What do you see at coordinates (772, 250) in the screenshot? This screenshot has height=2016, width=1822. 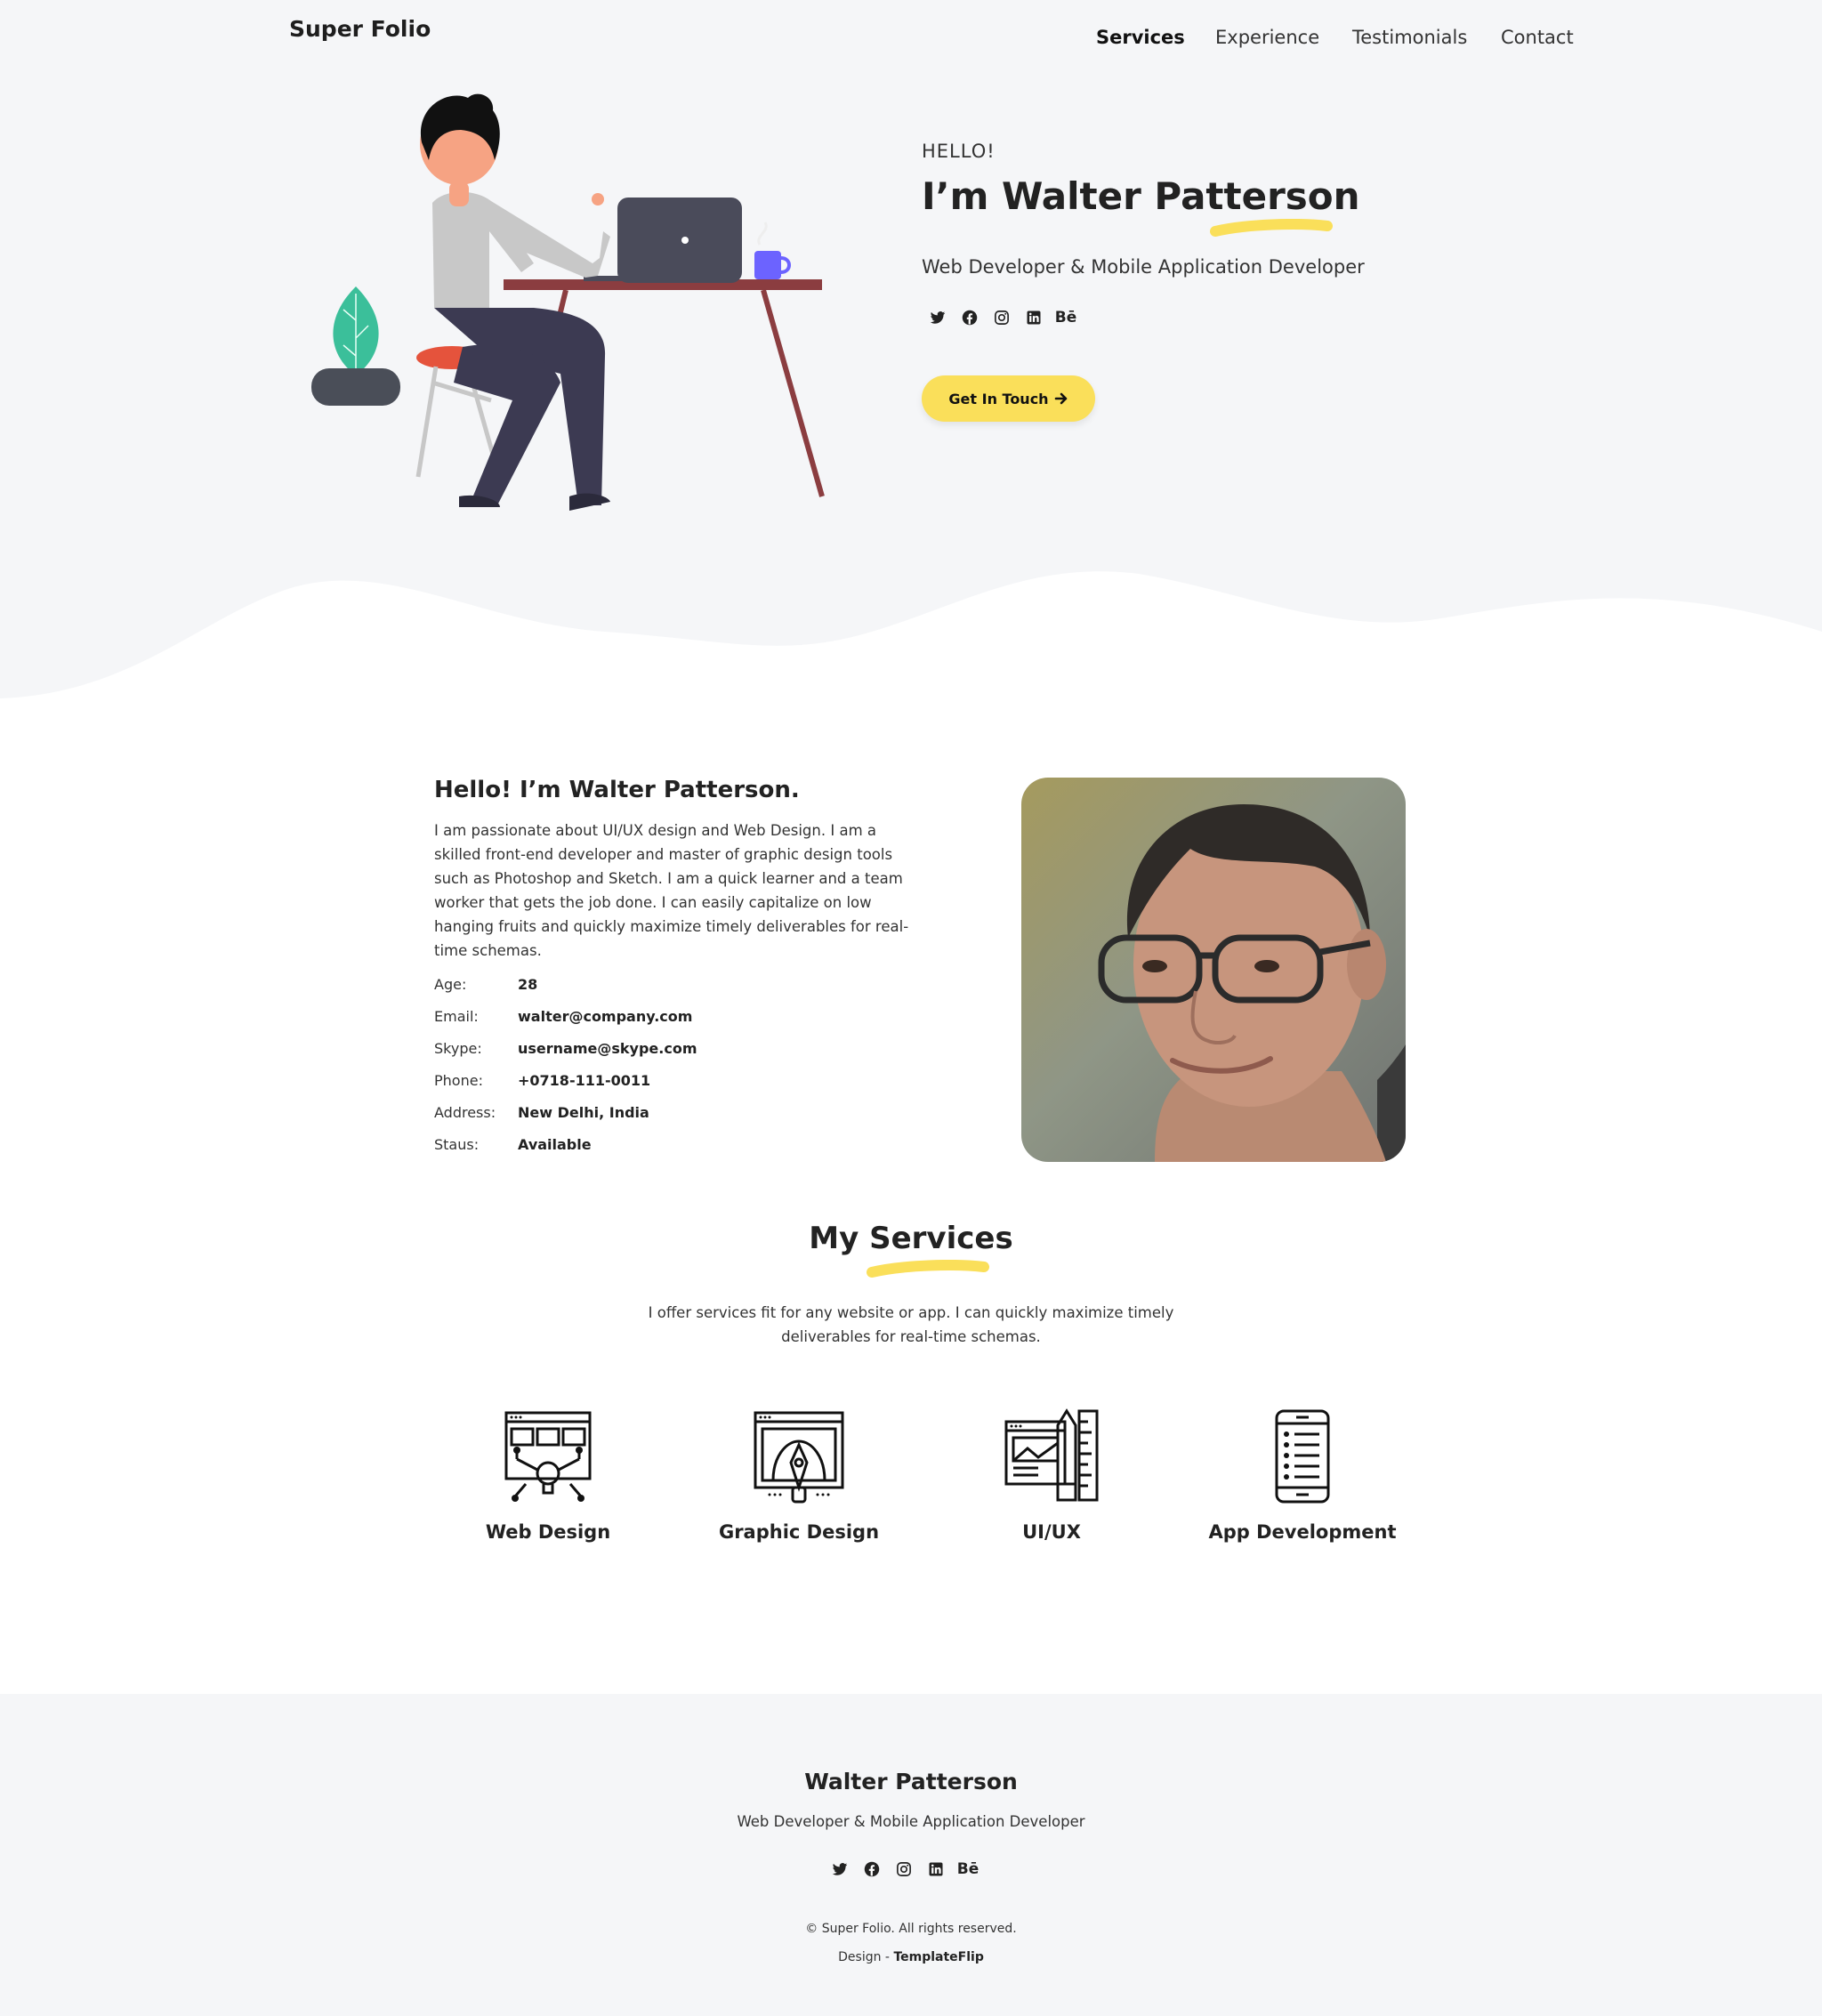 I see `mug-illustration` at bounding box center [772, 250].